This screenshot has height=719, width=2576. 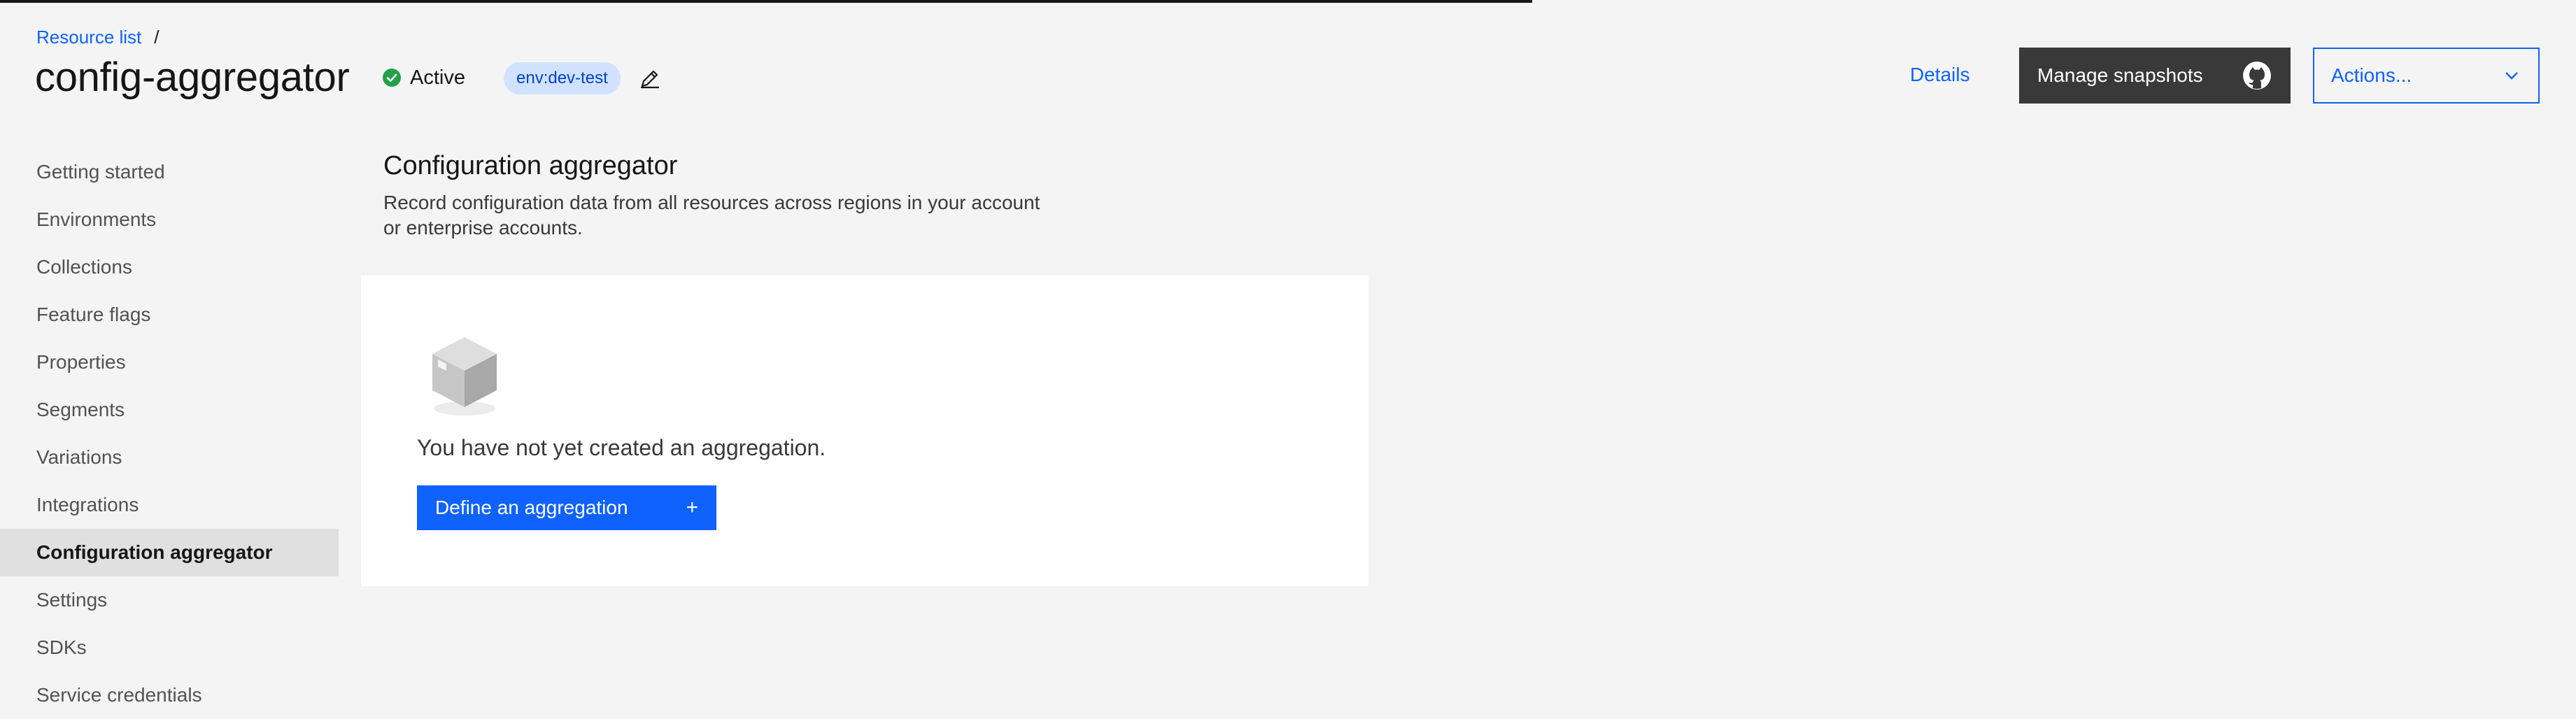 I want to click on sidebar-item-service-credentials: Service credentials, so click(x=169, y=695).